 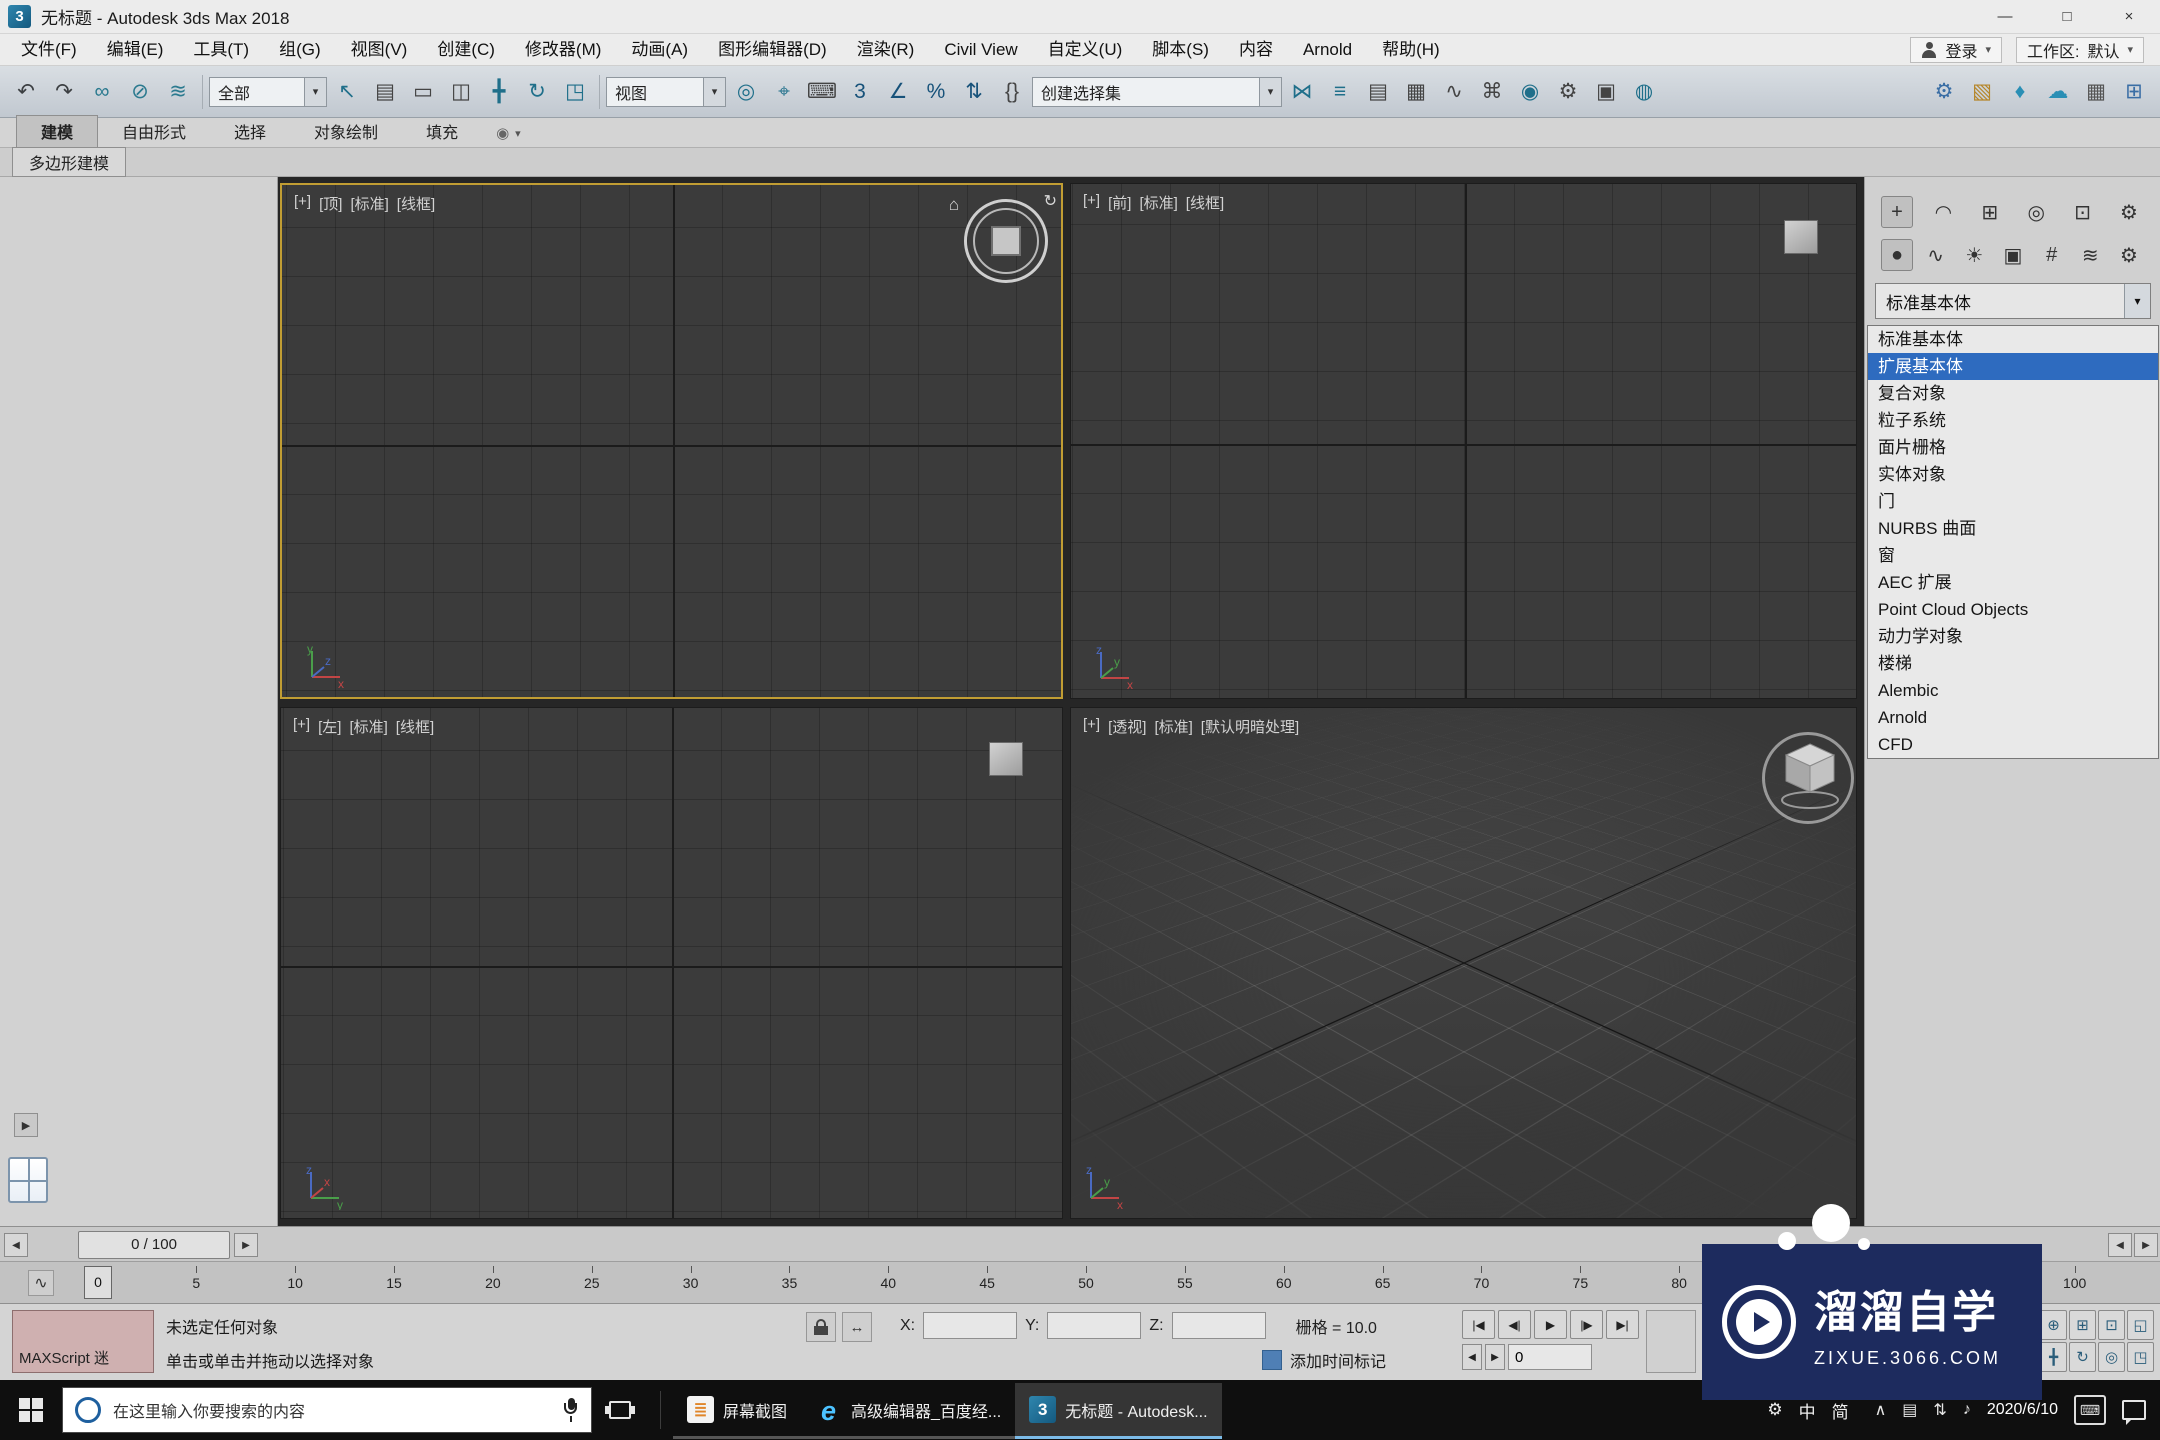 What do you see at coordinates (1478, 1324) in the screenshot?
I see `go-to-start-button: |◀` at bounding box center [1478, 1324].